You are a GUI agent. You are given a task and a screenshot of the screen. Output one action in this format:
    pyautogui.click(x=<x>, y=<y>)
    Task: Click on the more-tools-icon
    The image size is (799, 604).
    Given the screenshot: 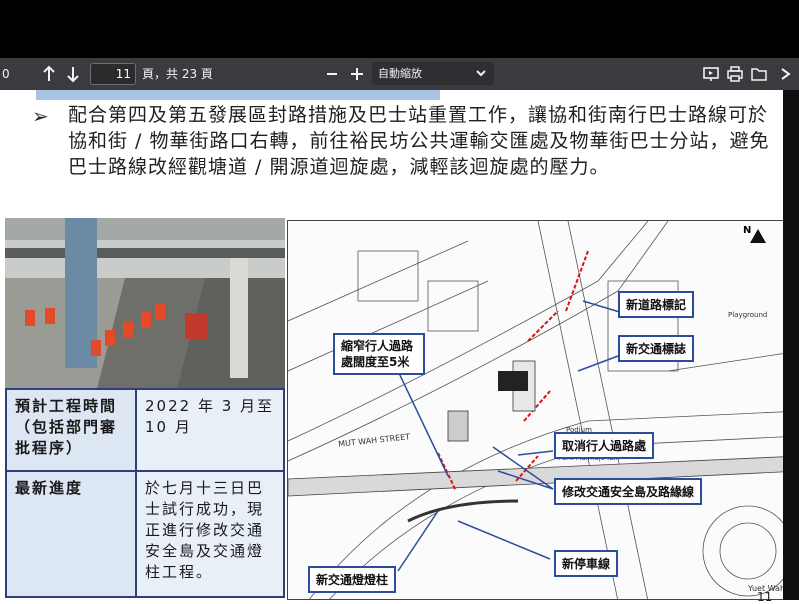 What is the action you would take?
    pyautogui.click(x=786, y=74)
    